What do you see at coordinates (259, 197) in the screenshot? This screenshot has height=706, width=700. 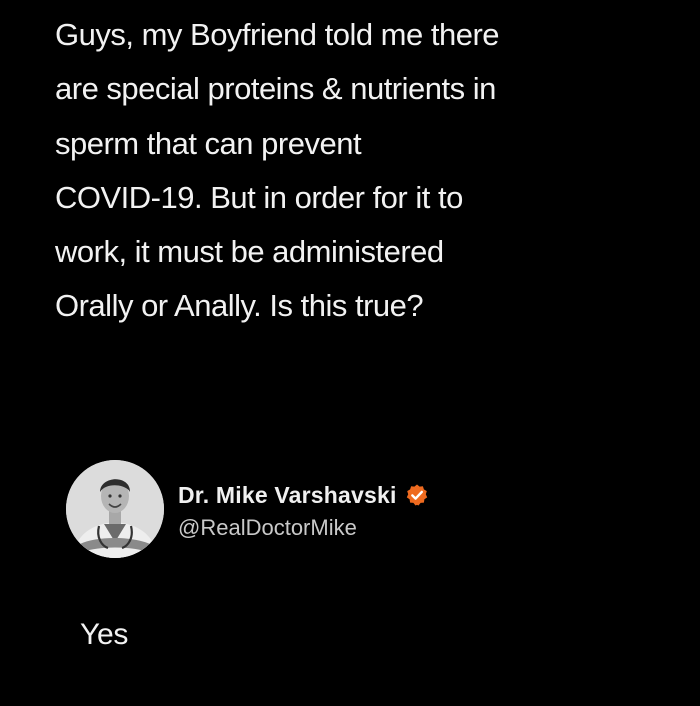 I see `post-text-line: COVID-19. But in order for it to` at bounding box center [259, 197].